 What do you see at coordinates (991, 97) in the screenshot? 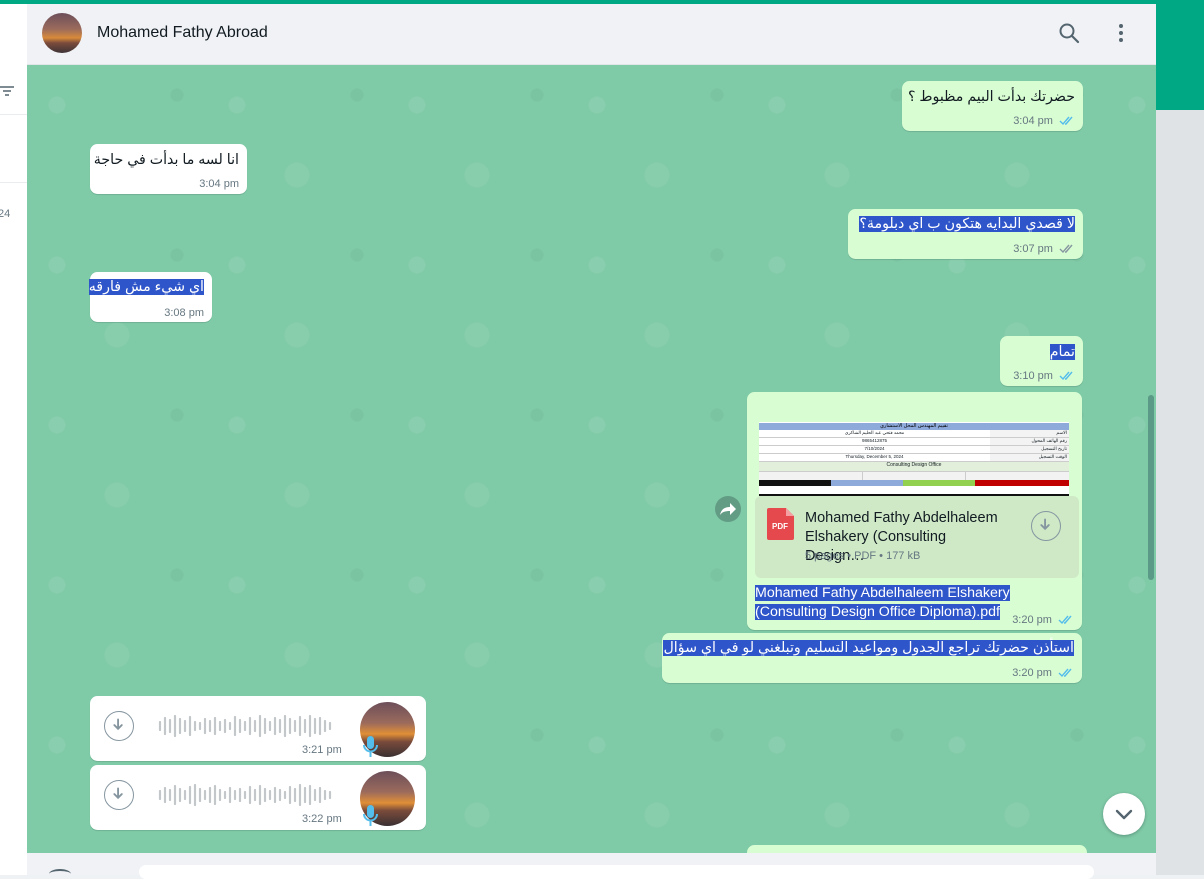
I see `message-text: حضرتك بدأت البيم مظبوط ؟` at bounding box center [991, 97].